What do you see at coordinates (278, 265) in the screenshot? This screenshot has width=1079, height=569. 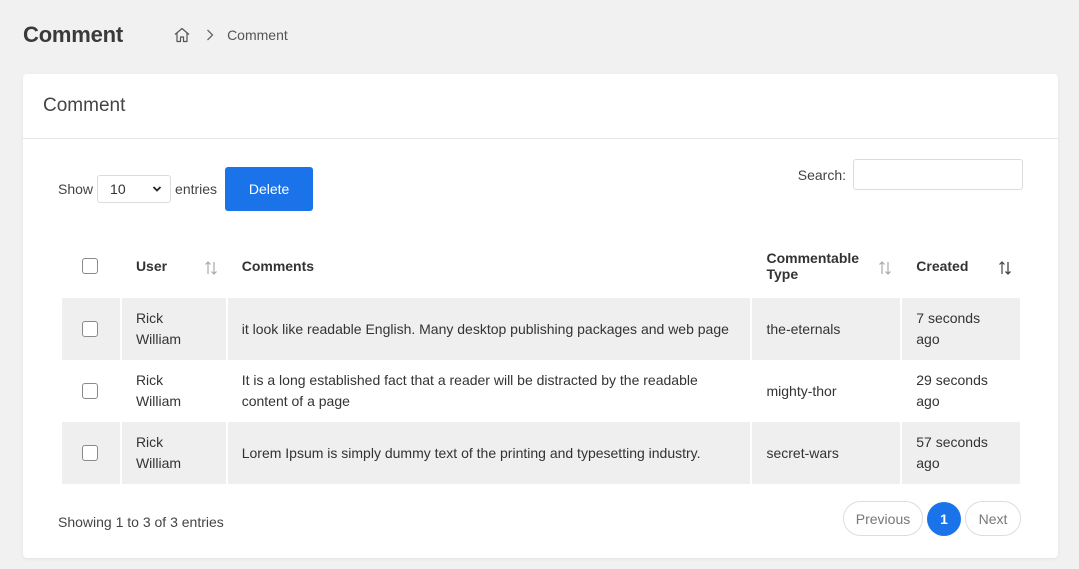 I see `header-comments-label: Comments` at bounding box center [278, 265].